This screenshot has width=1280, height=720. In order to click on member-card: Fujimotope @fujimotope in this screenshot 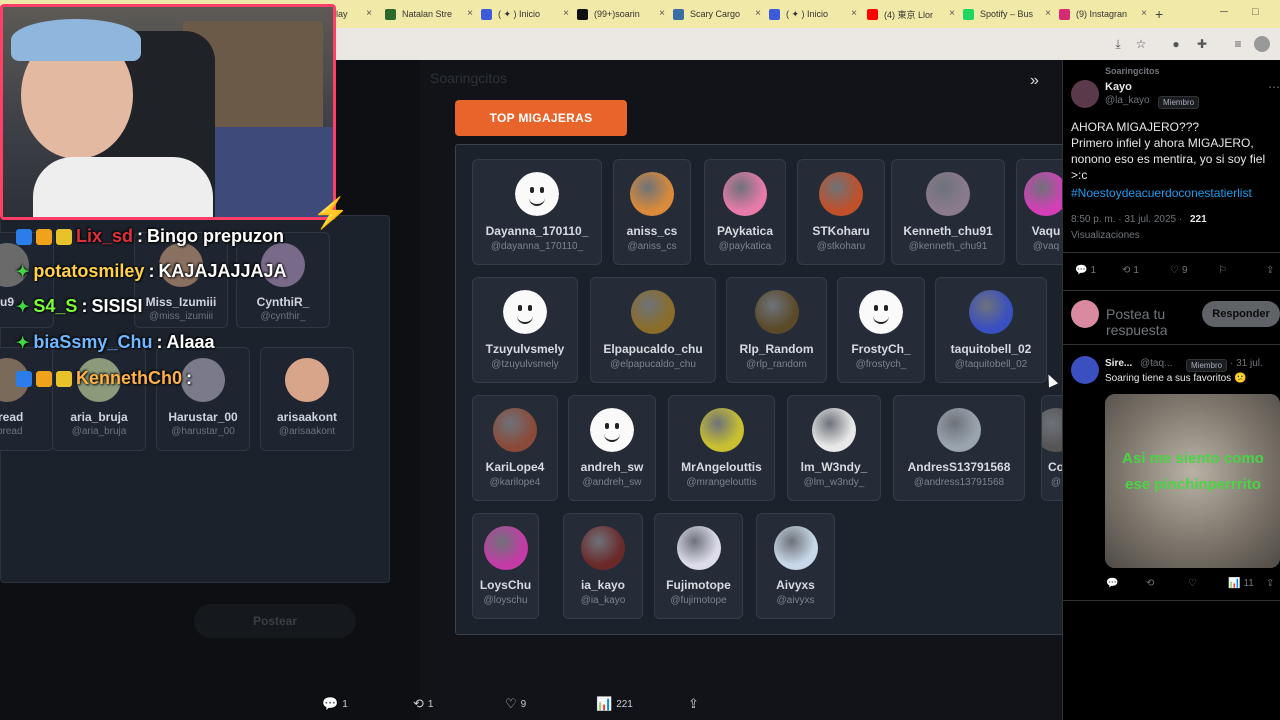, I will do `click(698, 566)`.